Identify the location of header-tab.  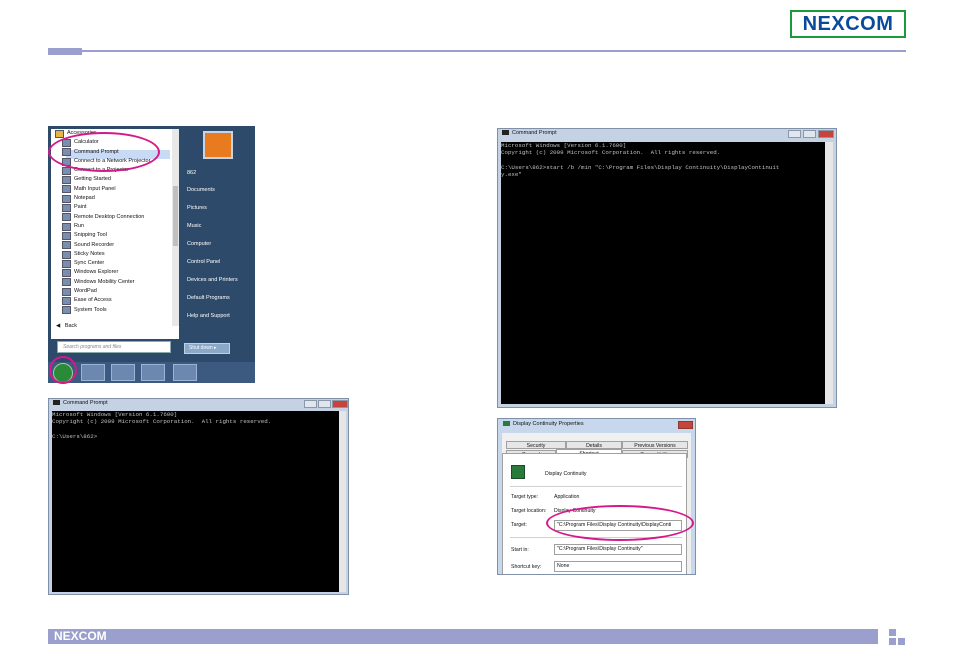
(65, 51).